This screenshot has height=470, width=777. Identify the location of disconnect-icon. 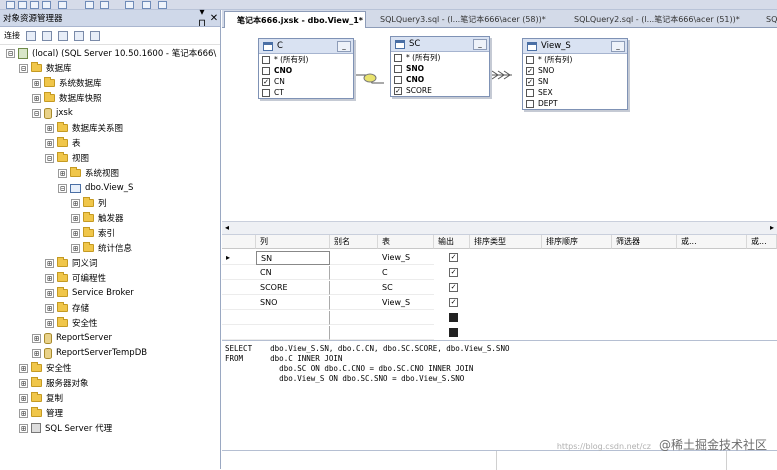
(47, 35).